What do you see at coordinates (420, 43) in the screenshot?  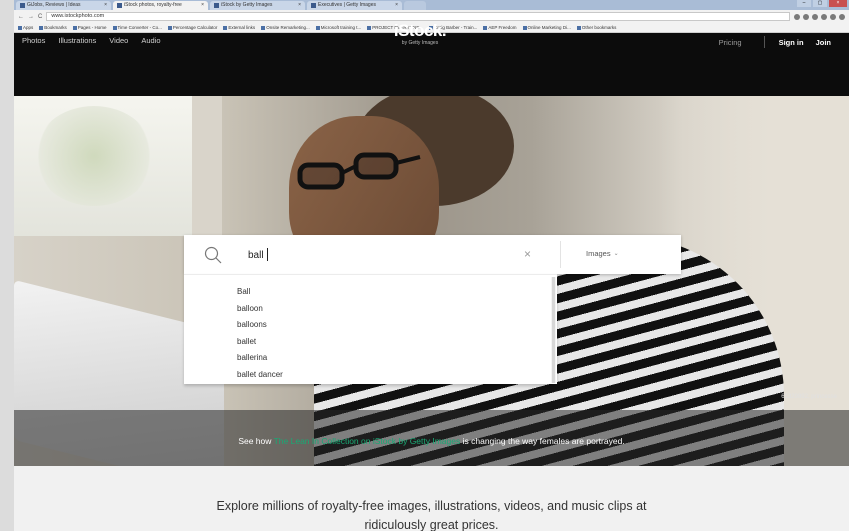 I see `logo-sub: by Getty Images` at bounding box center [420, 43].